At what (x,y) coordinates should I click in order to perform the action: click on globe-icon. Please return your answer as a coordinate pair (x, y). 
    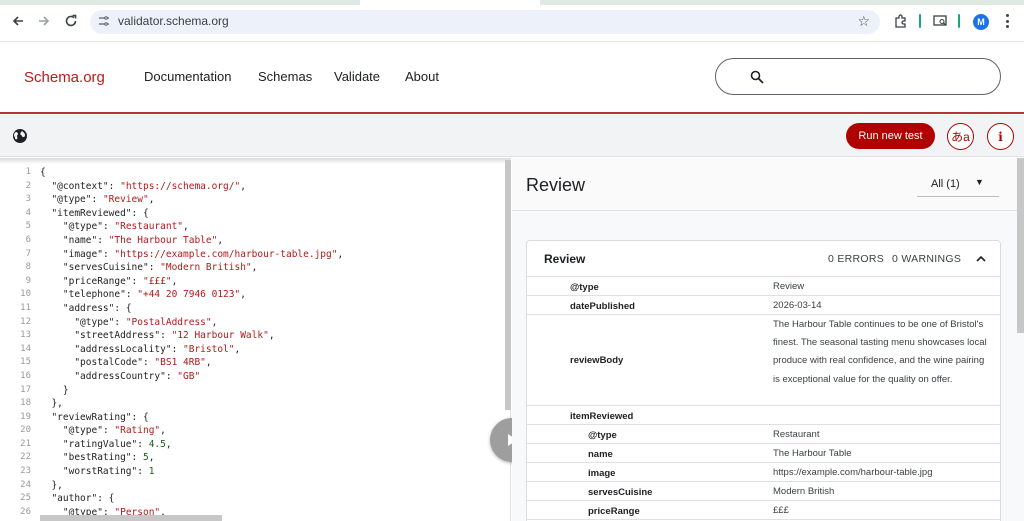
    Looking at the image, I should click on (20, 136).